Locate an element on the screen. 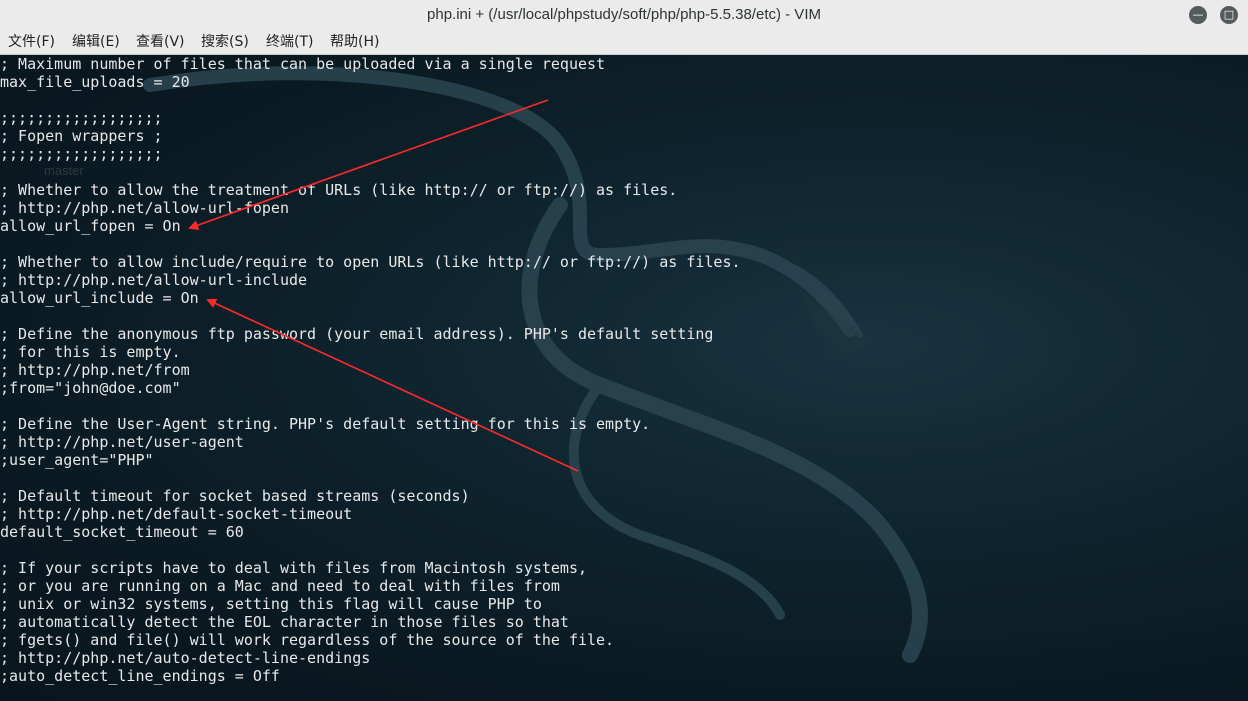 This screenshot has height=701, width=1248. minimize-icon: — is located at coordinates (1198, 15).